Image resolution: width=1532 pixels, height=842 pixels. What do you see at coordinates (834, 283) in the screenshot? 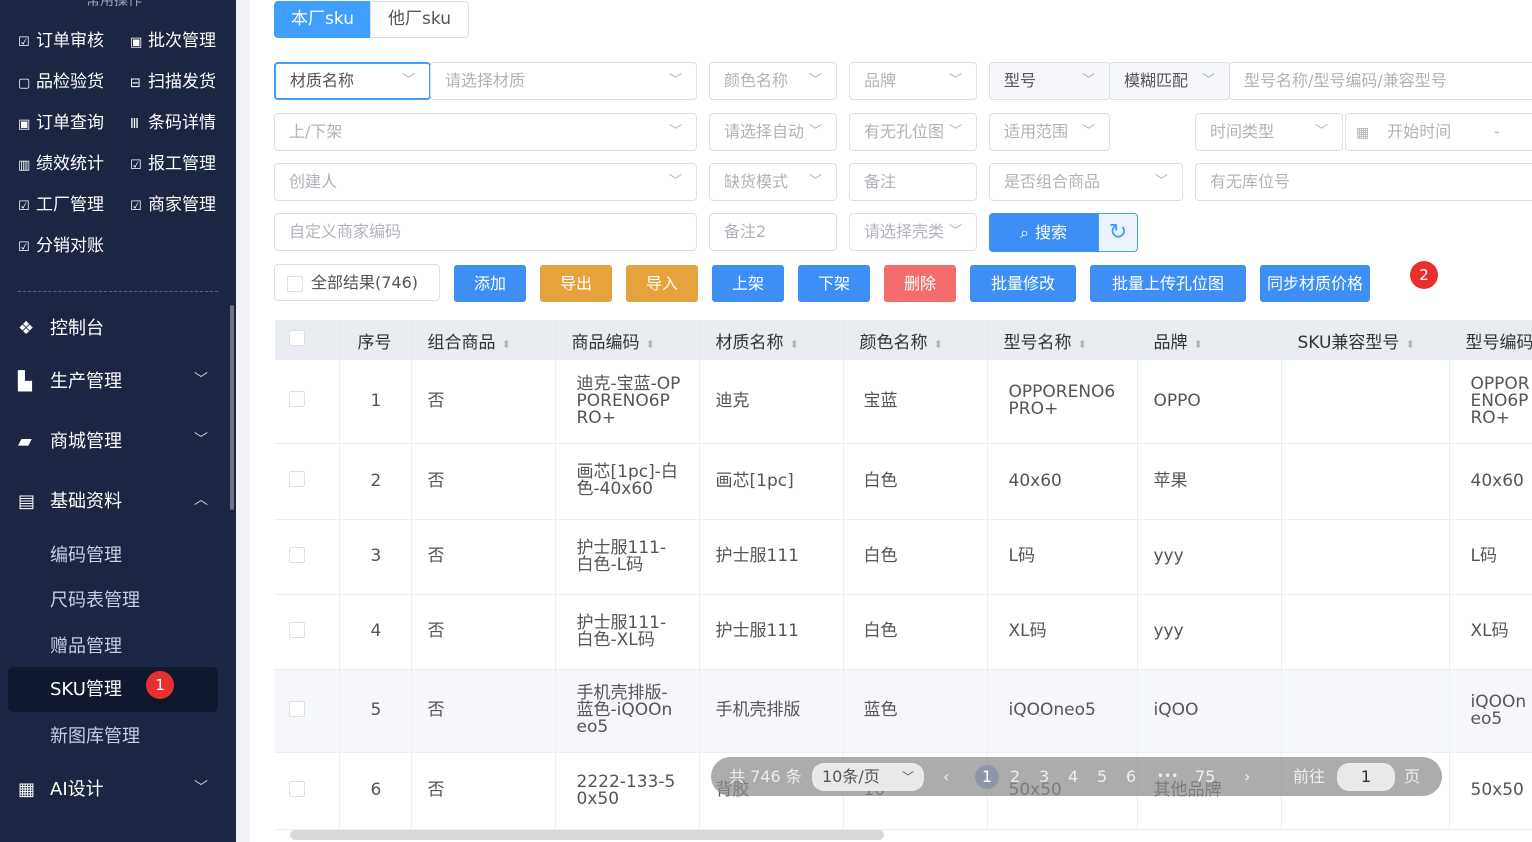
I see `unshelve-button: 下架` at bounding box center [834, 283].